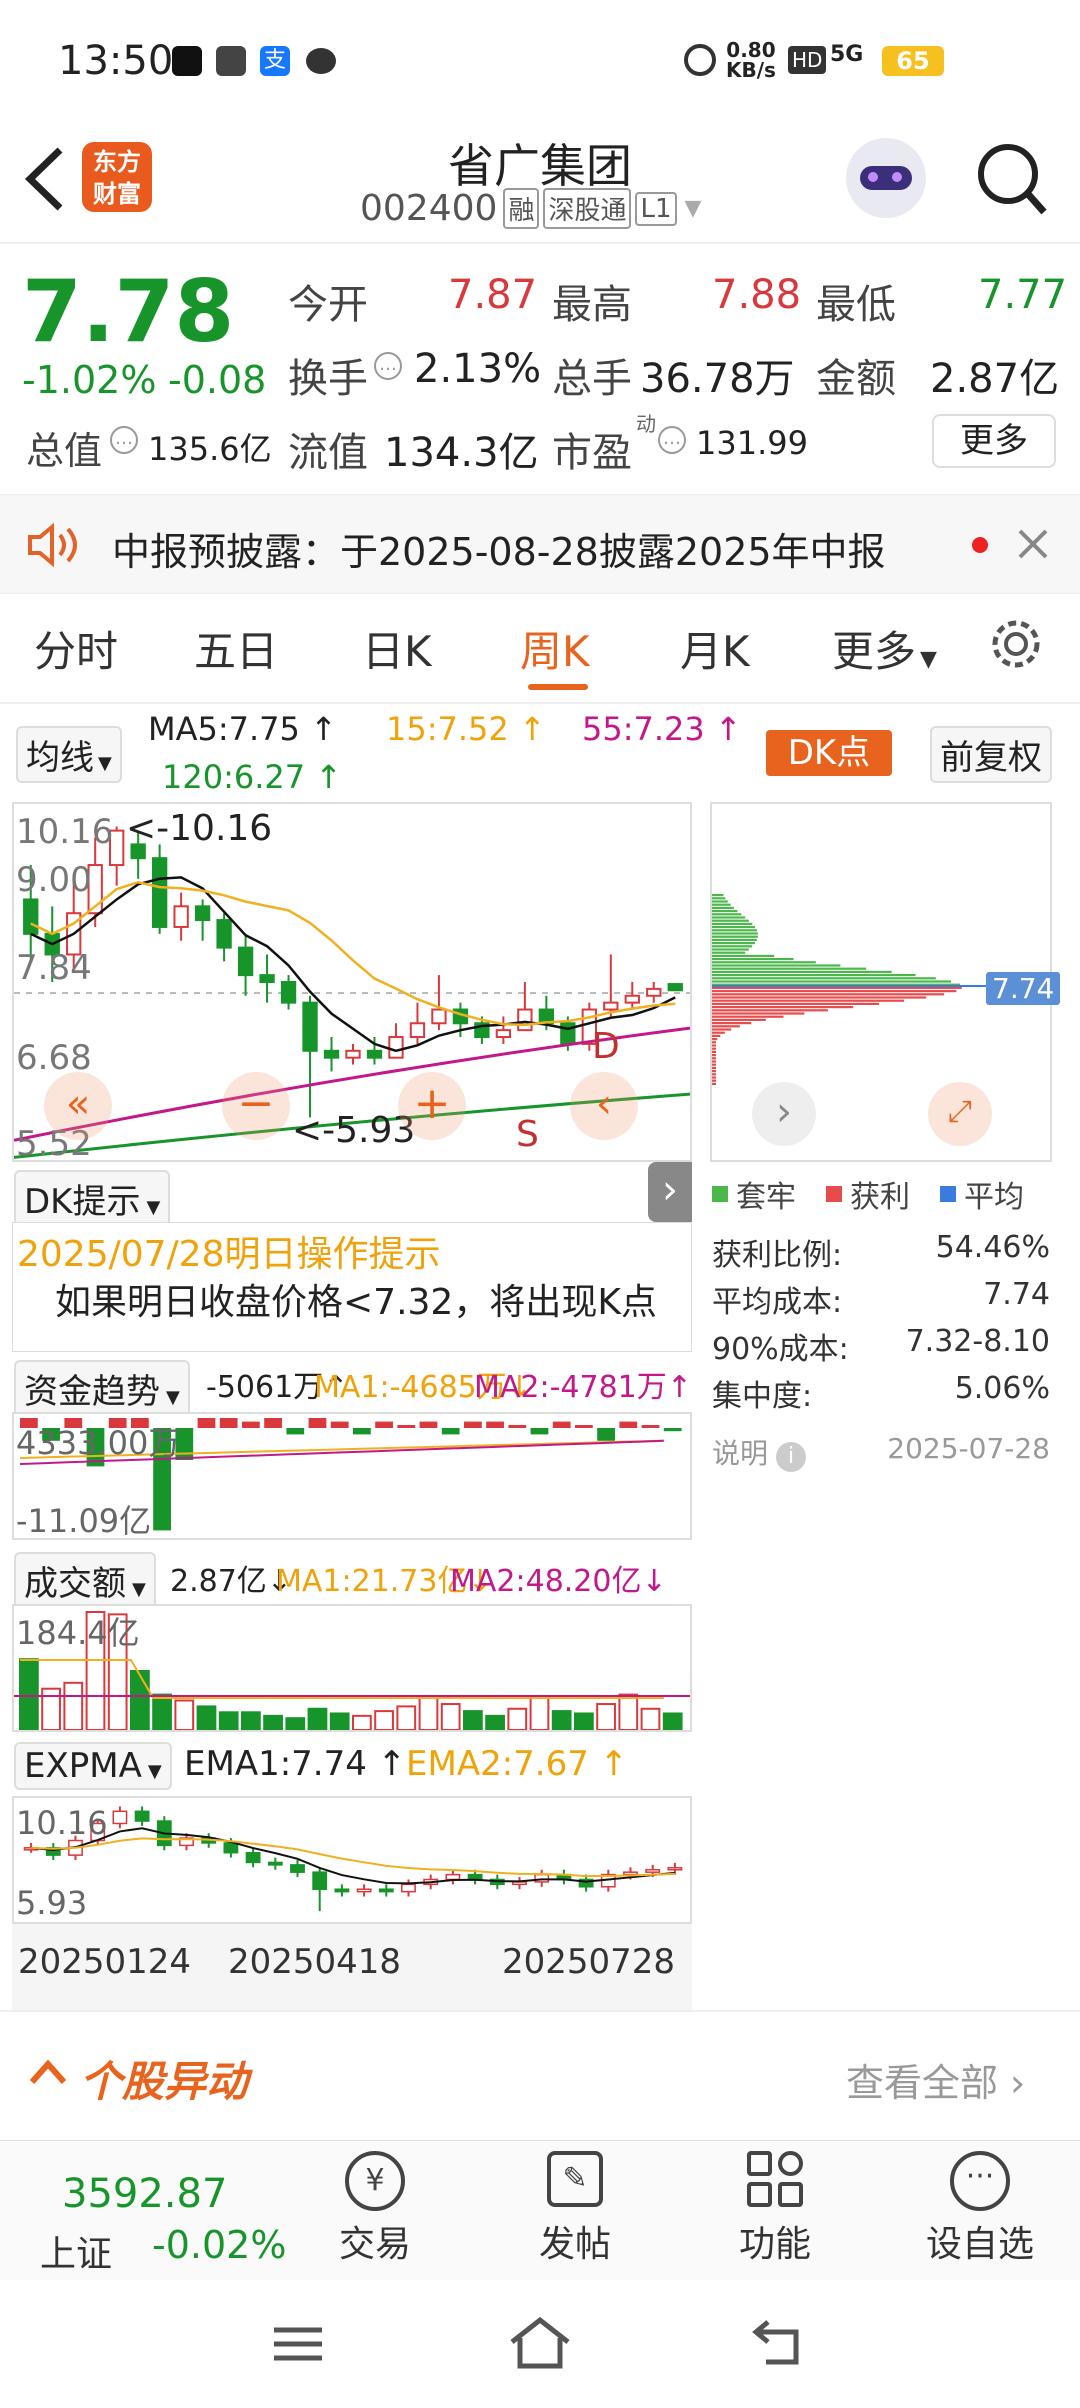  Describe the element at coordinates (256, 1106) in the screenshot. I see `zoom-out-icon: −` at that location.